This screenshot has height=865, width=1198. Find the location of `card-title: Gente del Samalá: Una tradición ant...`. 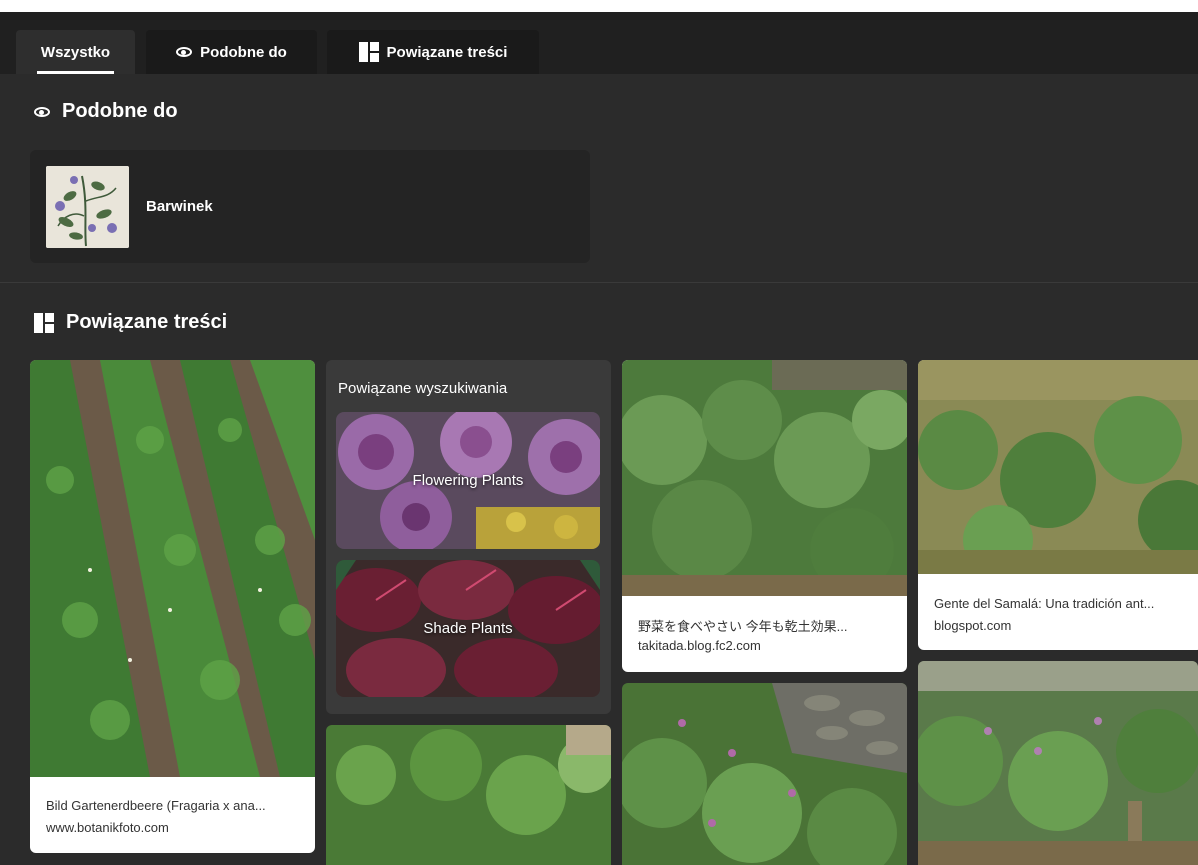

card-title: Gente del Samalá: Una tradición ant... is located at coordinates (1044, 603).